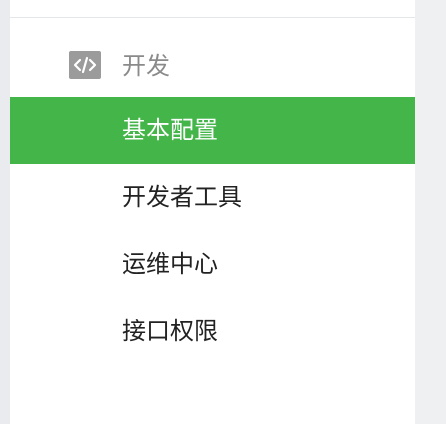 This screenshot has height=424, width=446. I want to click on sidebar-item-basic-config: 基本配置, so click(212, 130).